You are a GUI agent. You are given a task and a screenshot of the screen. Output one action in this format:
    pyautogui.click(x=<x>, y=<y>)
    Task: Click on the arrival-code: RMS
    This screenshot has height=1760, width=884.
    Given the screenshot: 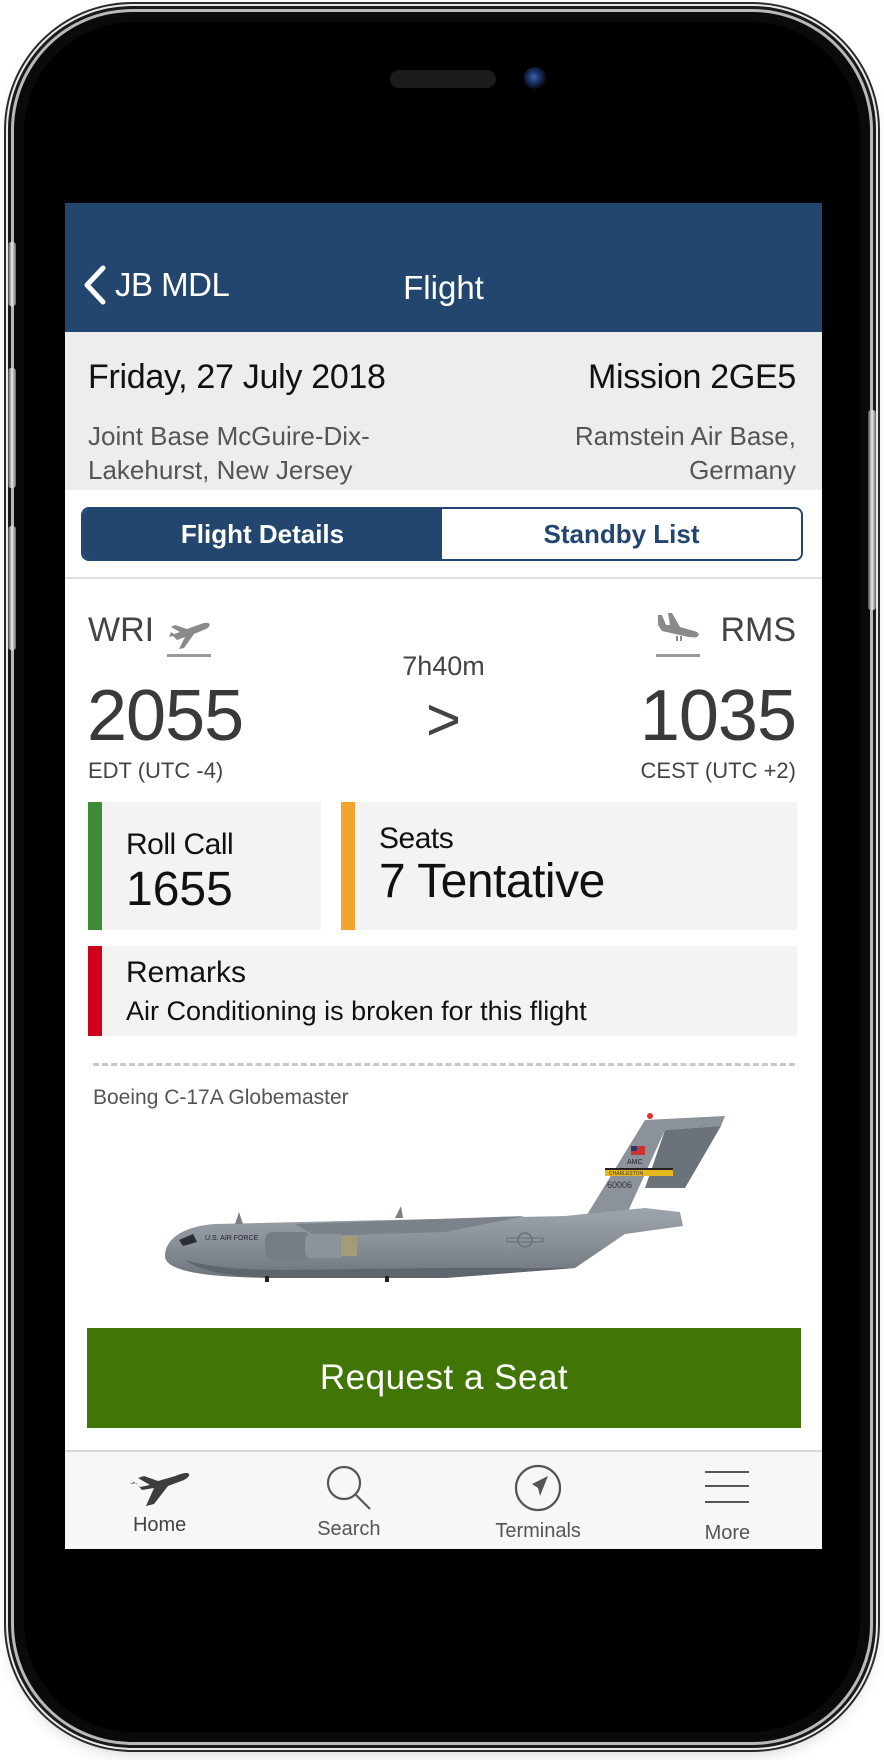 What is the action you would take?
    pyautogui.click(x=758, y=630)
    